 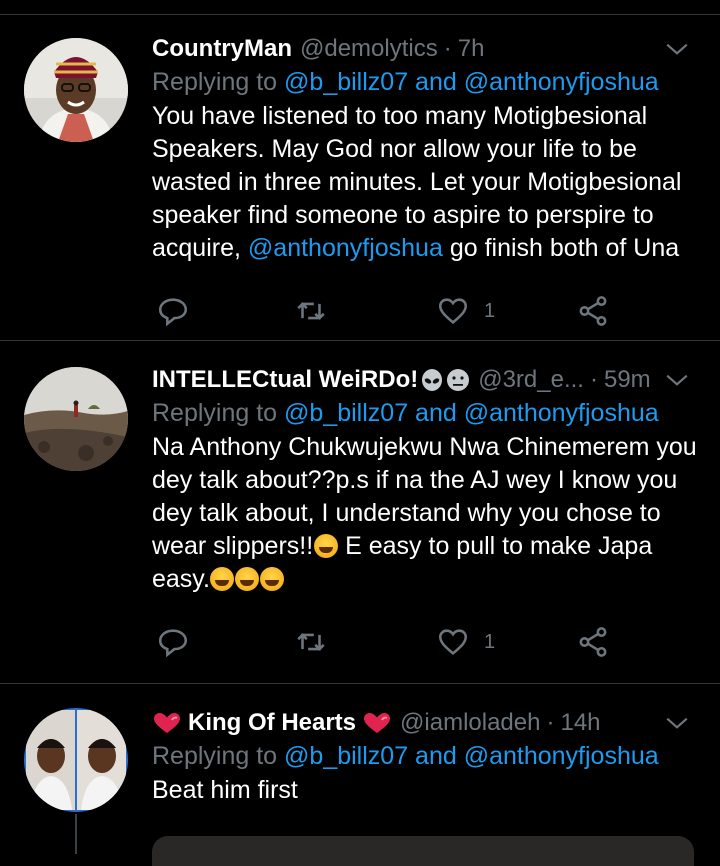 I want to click on timestamp: 7h, so click(x=471, y=49).